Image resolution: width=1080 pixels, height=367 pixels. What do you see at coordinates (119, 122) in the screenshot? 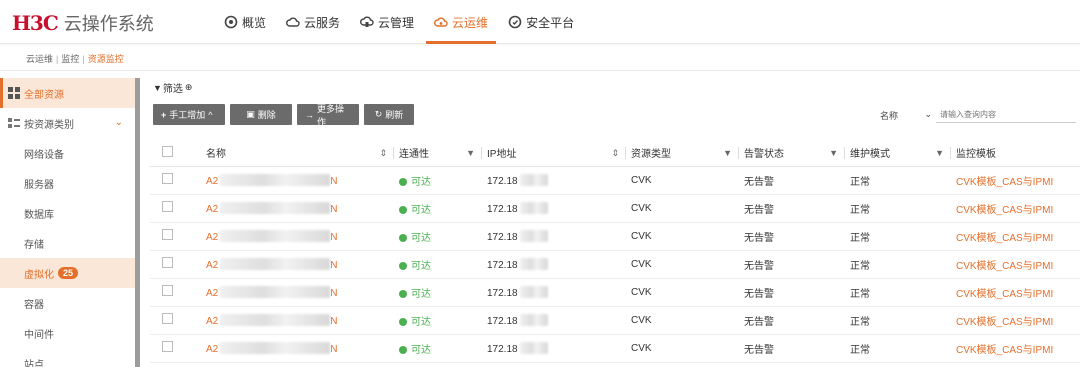
I see `chevron-down-icon: ⌄` at bounding box center [119, 122].